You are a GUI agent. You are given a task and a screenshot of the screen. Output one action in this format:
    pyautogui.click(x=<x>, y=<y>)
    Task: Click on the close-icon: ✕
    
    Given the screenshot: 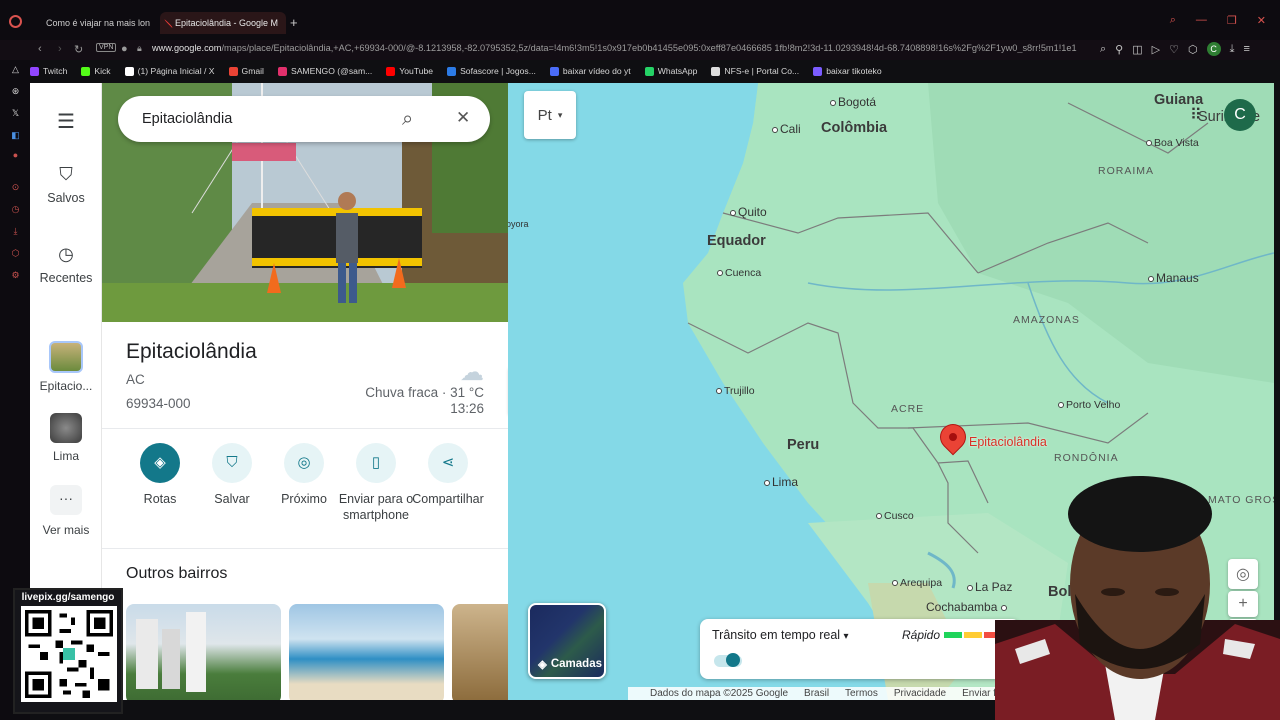 What is the action you would take?
    pyautogui.click(x=1261, y=20)
    